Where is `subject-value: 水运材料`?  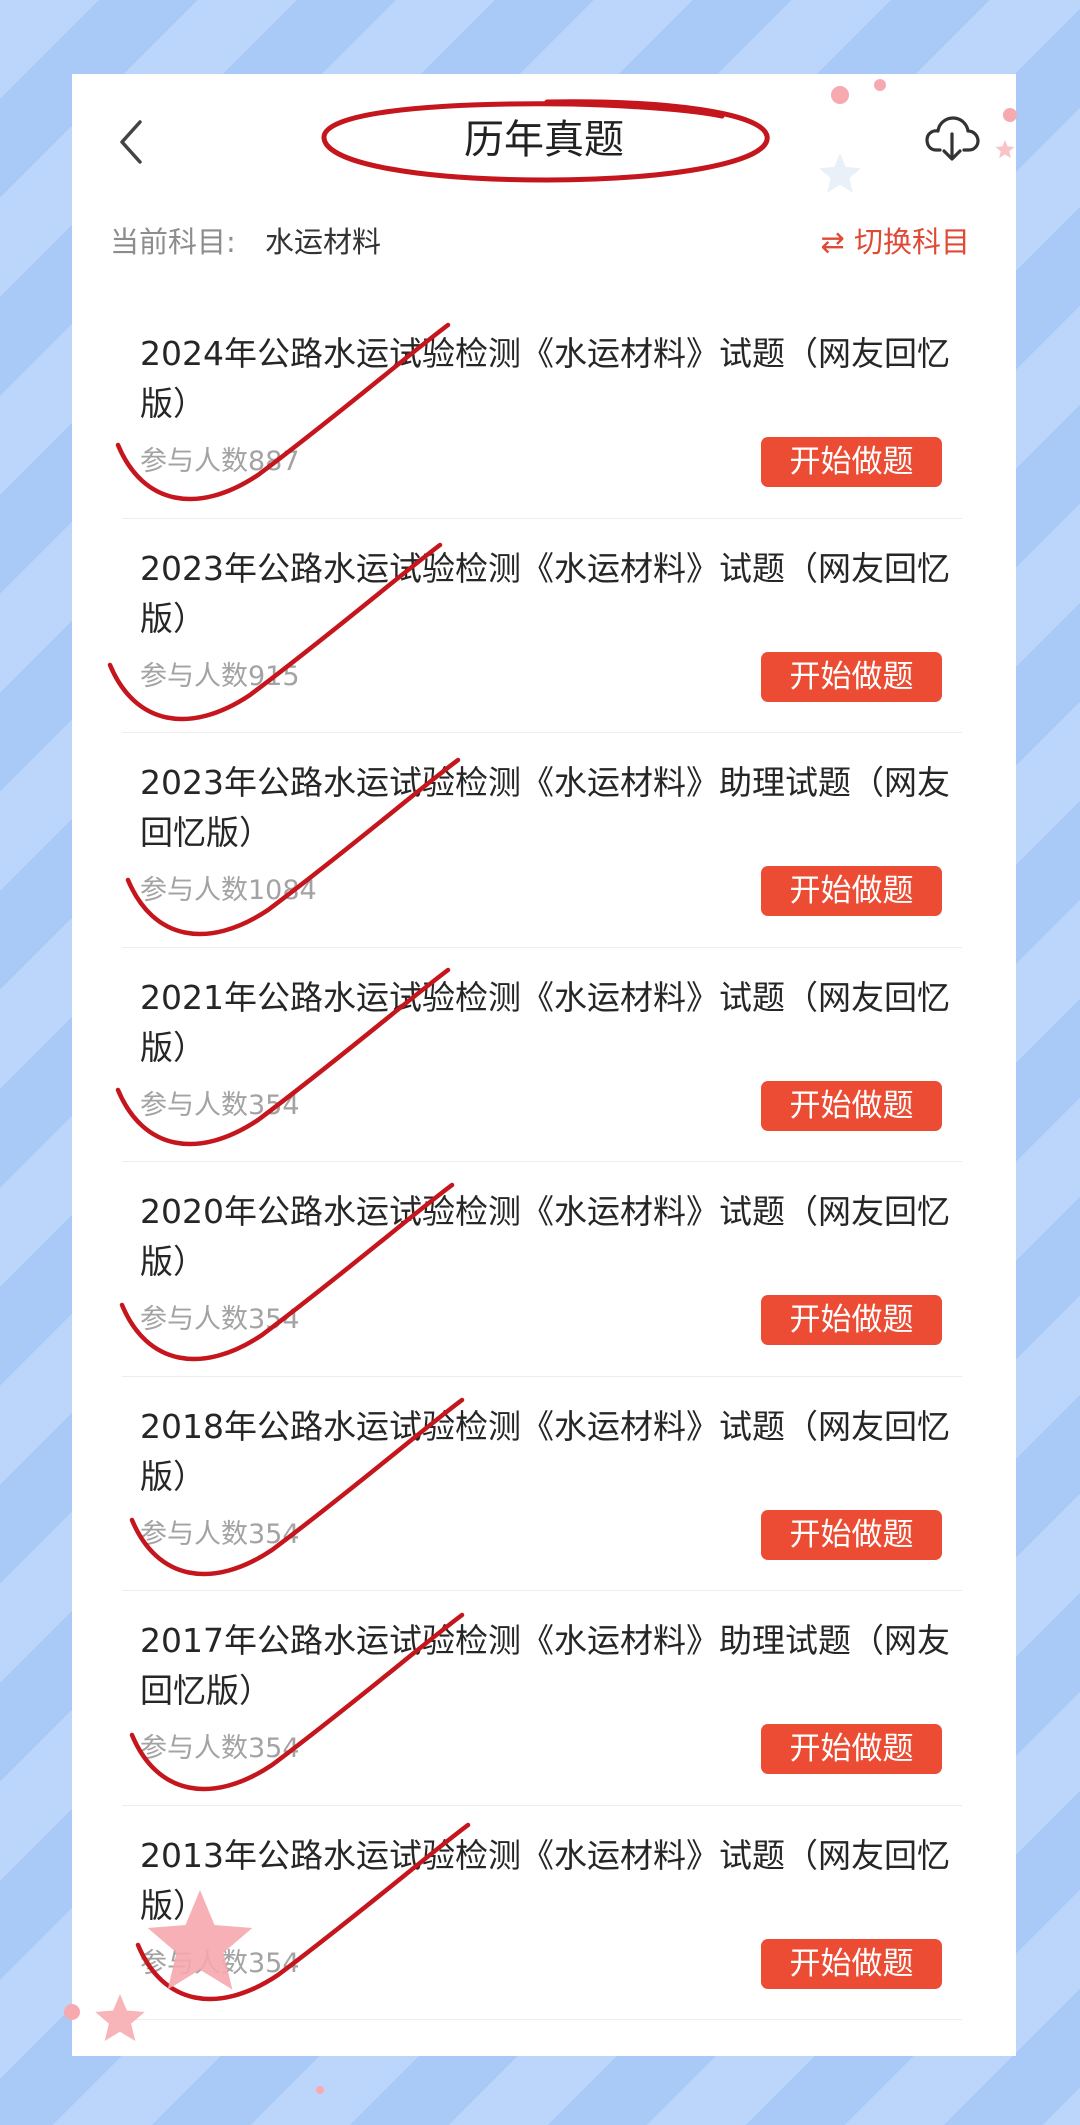
subject-value: 水运材料 is located at coordinates (323, 242).